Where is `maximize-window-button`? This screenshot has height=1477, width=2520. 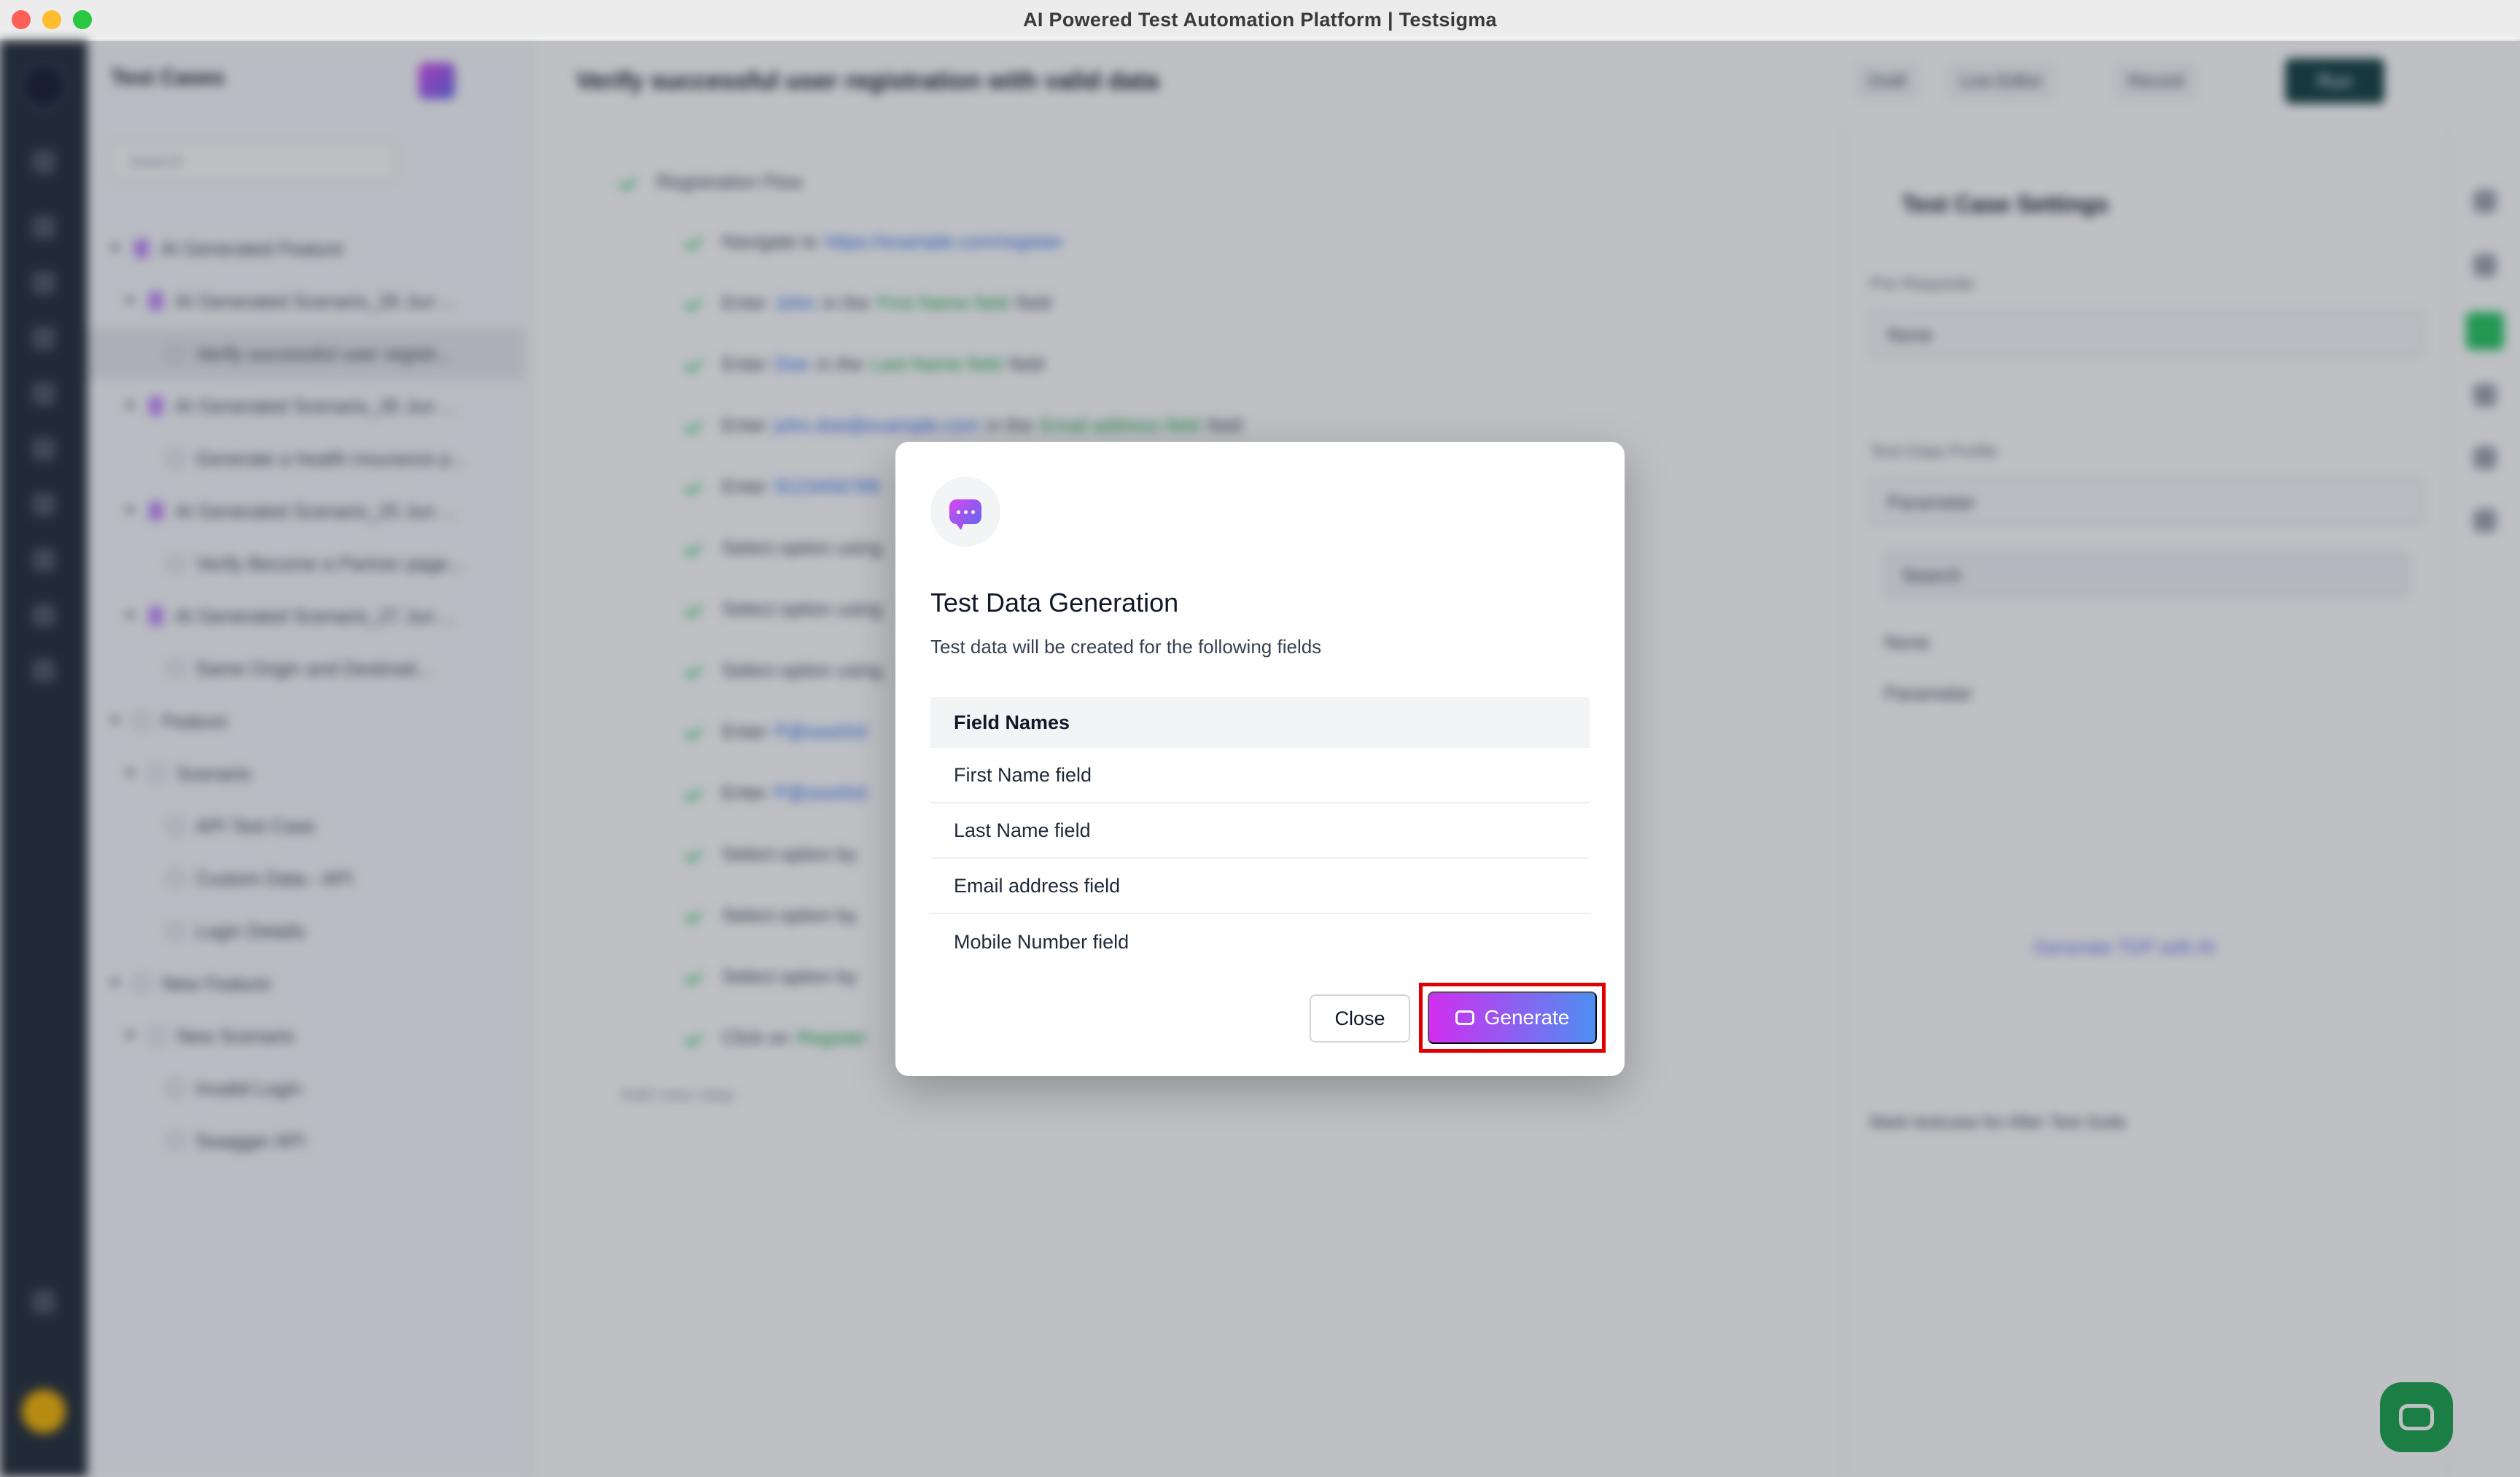 maximize-window-button is located at coordinates (82, 20).